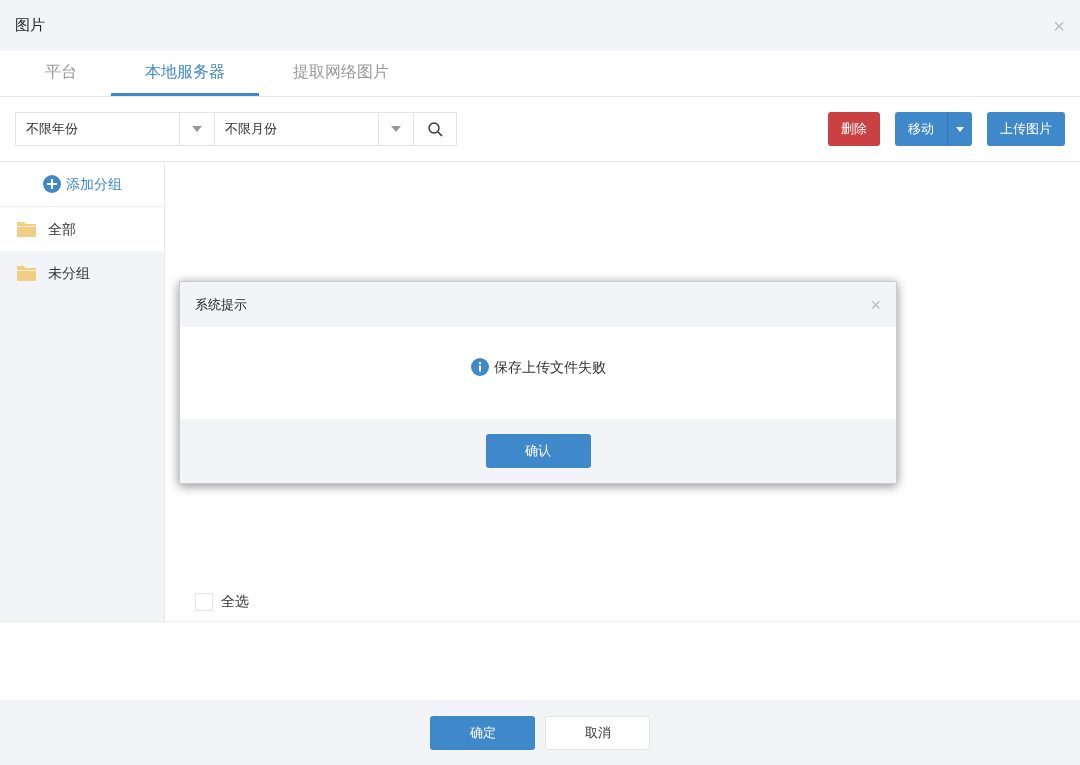 The image size is (1080, 765). What do you see at coordinates (61, 73) in the screenshot?
I see `tab: 平台` at bounding box center [61, 73].